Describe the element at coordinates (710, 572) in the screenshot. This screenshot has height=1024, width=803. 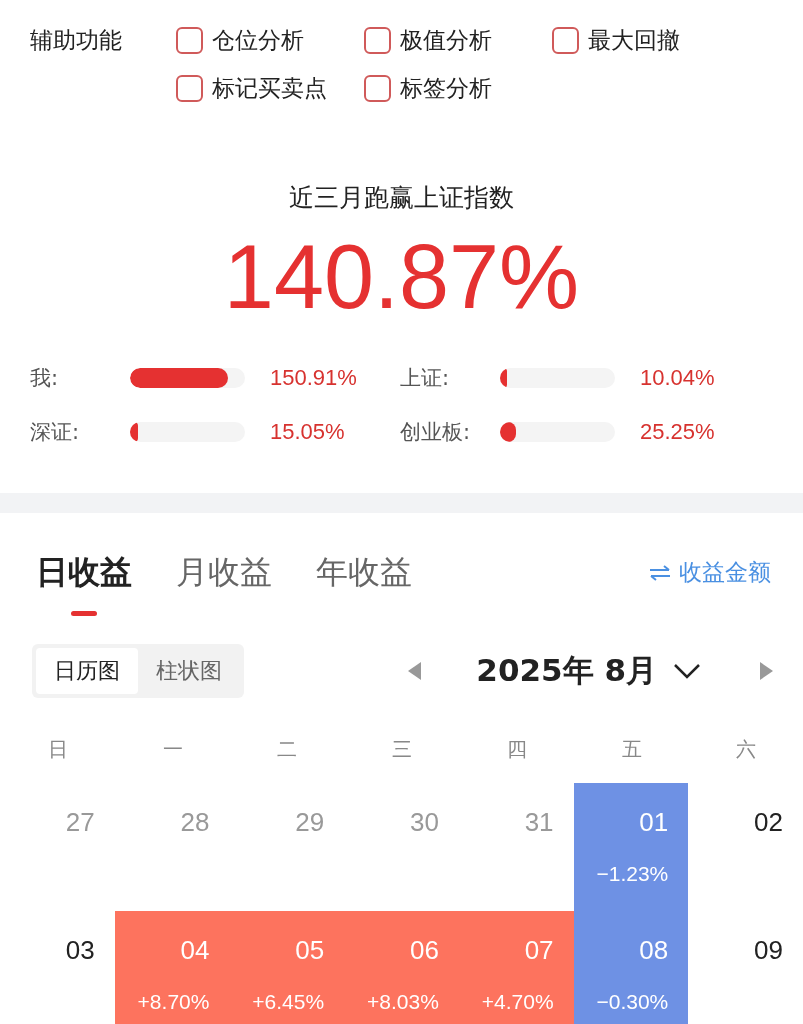
I see `toggle-link: 收益金额` at that location.